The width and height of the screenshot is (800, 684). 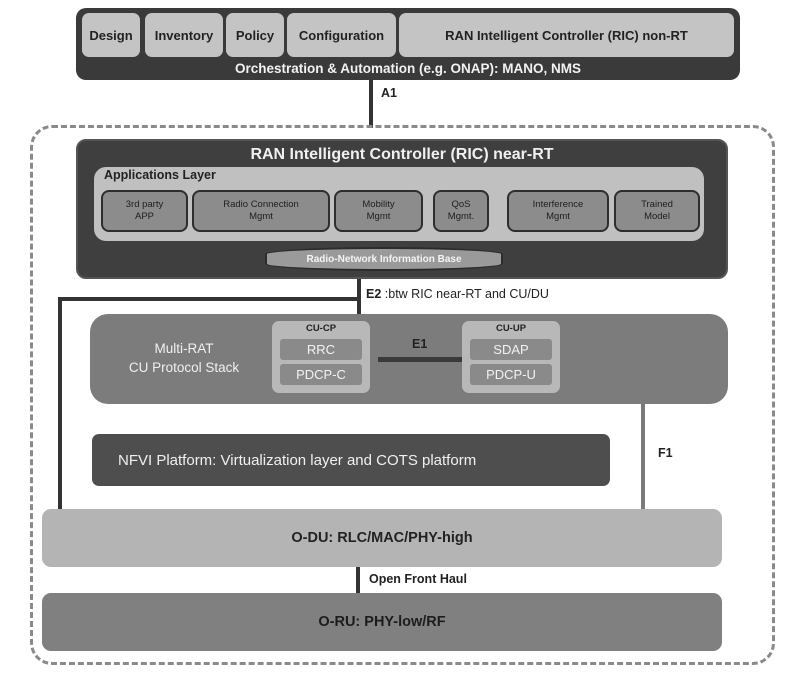 I want to click on tab-ric-non-rt: RAN Intelligent Controller (RIC) non-RT, so click(x=566, y=35).